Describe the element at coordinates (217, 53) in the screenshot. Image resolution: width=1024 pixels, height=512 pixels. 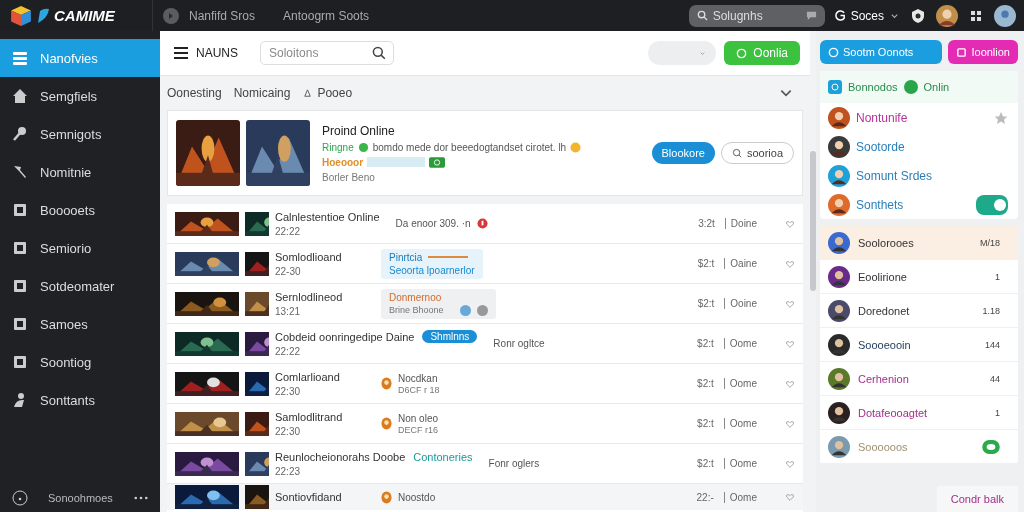
I see `page-title: NAUNS` at that location.